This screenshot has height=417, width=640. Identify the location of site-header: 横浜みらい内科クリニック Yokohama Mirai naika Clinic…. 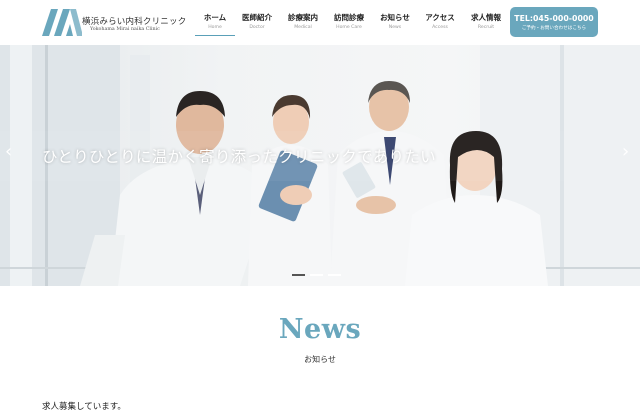
(320, 22).